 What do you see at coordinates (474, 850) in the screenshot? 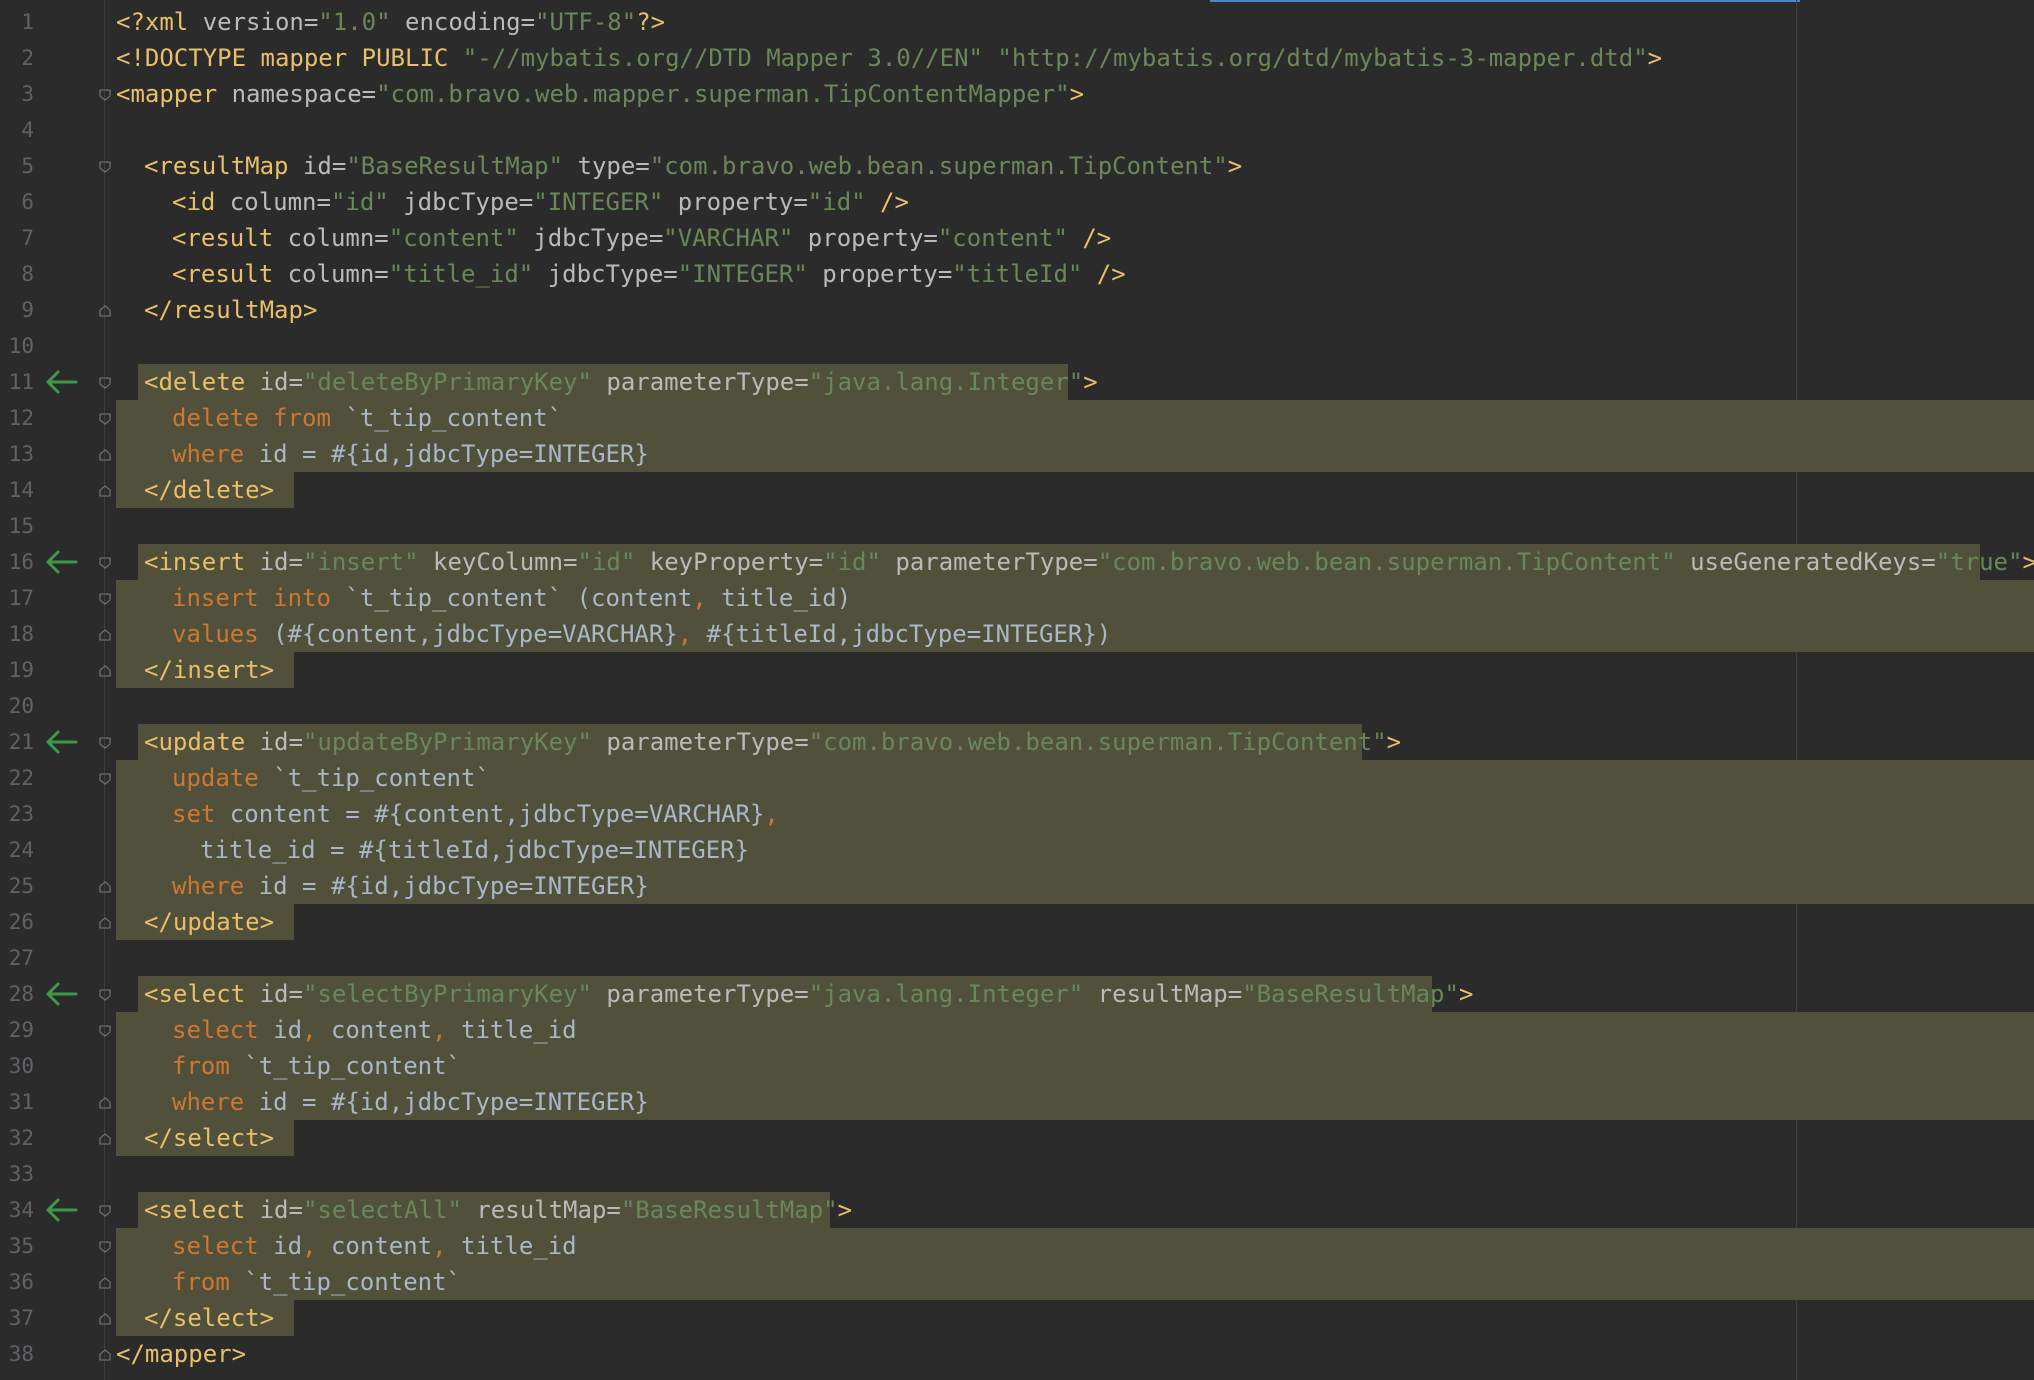
I see `code-text: title_id = #{titleId,jdbcType=INTEGER}` at bounding box center [474, 850].